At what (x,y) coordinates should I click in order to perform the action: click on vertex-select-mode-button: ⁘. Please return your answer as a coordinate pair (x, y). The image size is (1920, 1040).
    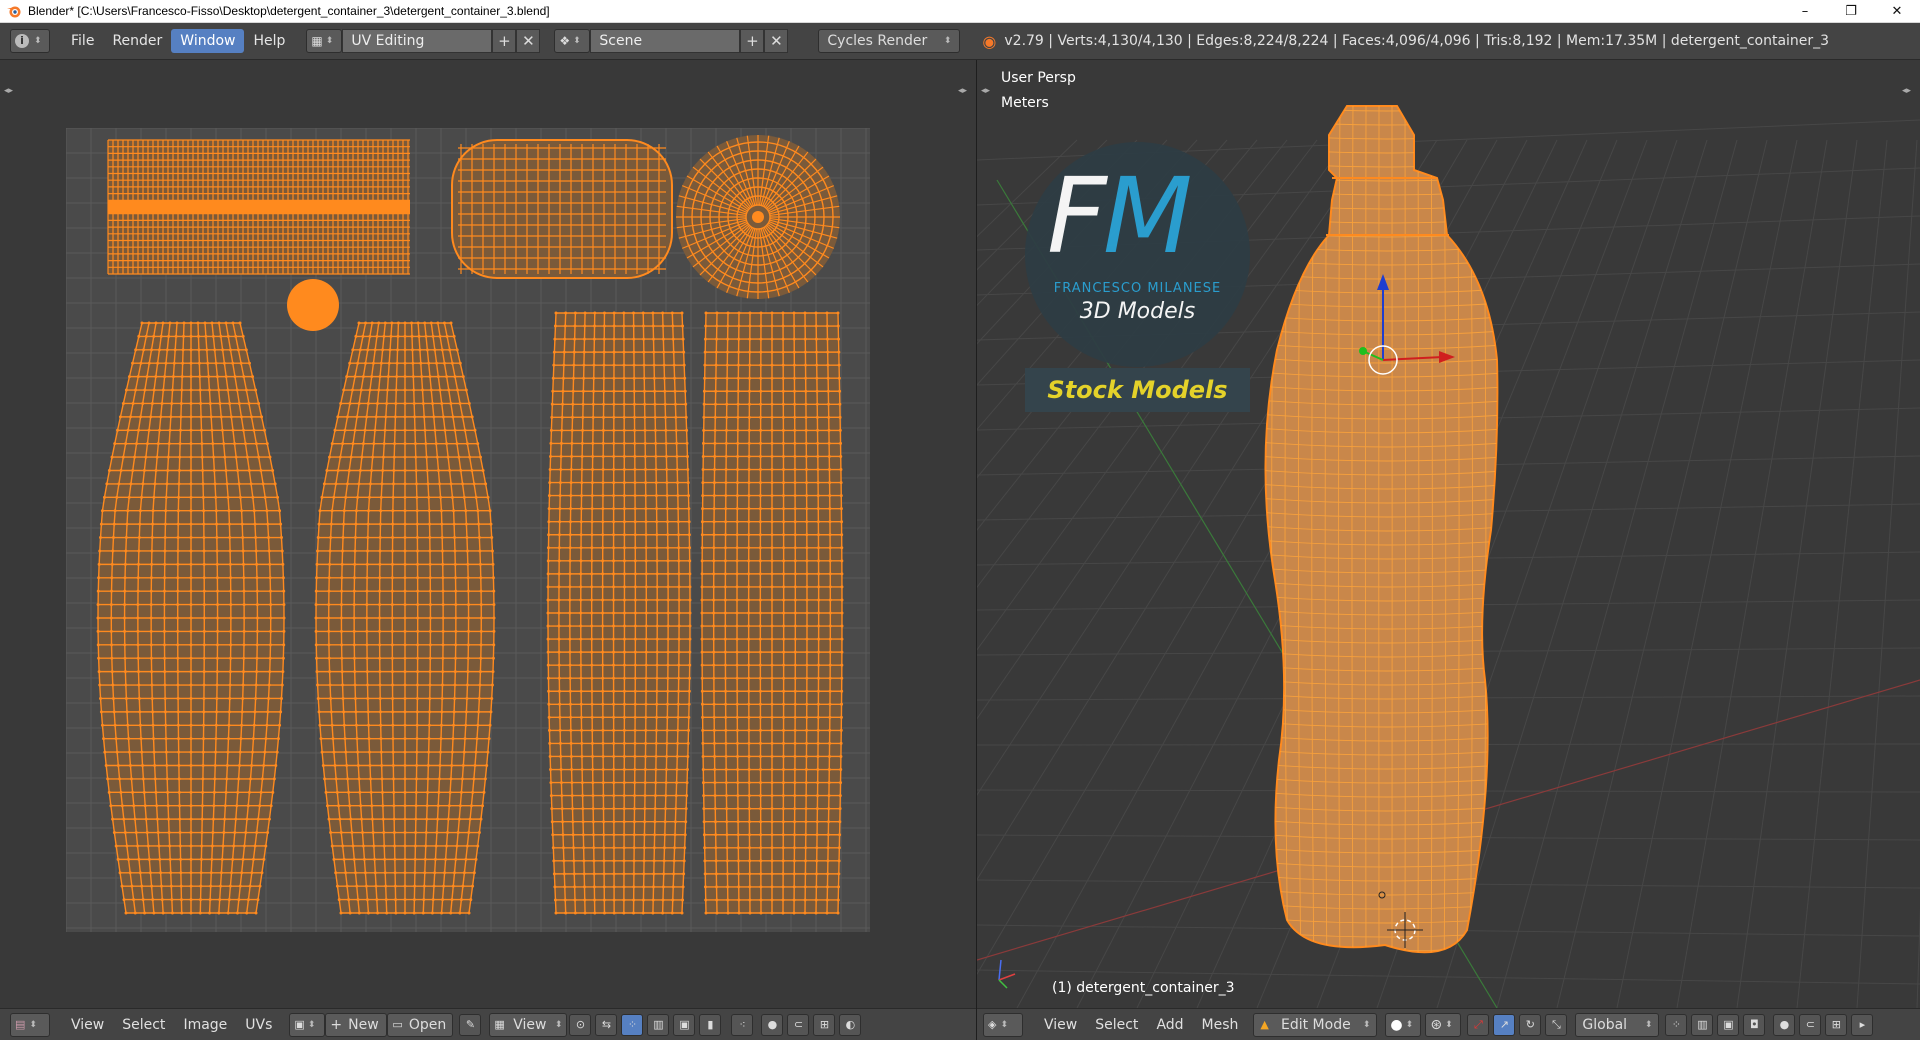
    Looking at the image, I should click on (1676, 1024).